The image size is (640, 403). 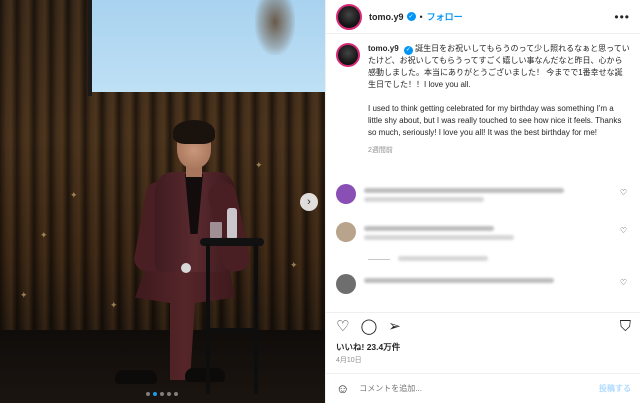 What do you see at coordinates (386, 17) in the screenshot?
I see `username-link: tomo.y9` at bounding box center [386, 17].